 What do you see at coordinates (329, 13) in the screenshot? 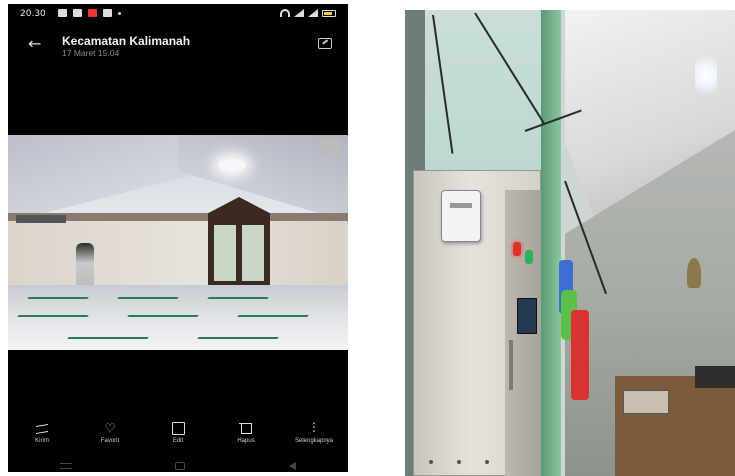
I see `battery-icon` at bounding box center [329, 13].